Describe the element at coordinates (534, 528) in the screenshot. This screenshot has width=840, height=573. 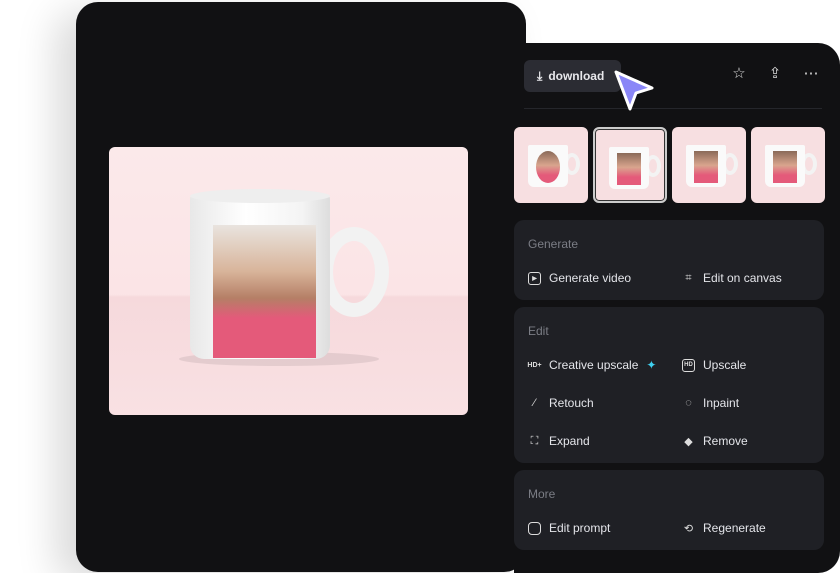
I see `edit-prompt-icon` at that location.